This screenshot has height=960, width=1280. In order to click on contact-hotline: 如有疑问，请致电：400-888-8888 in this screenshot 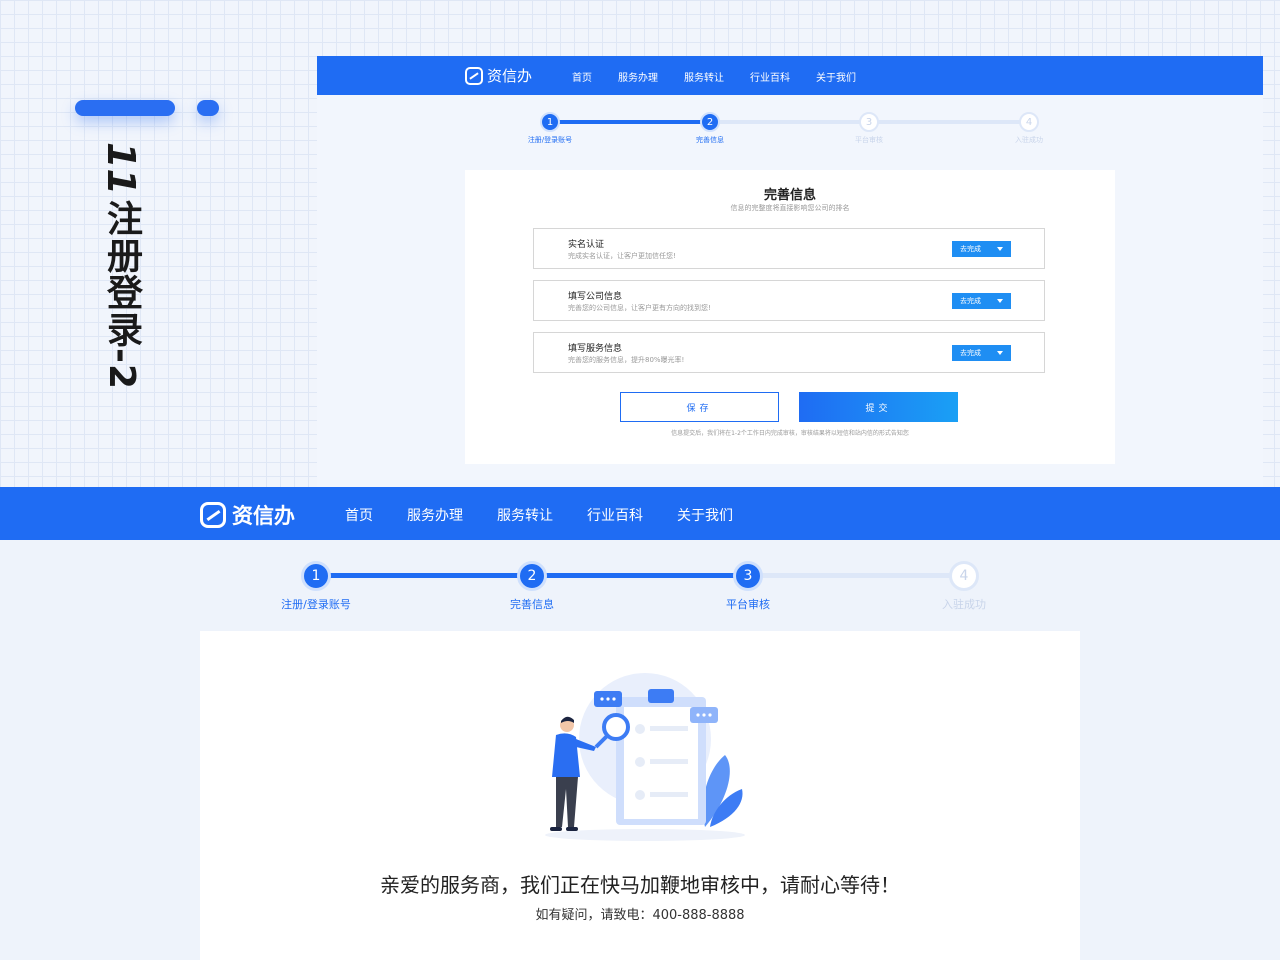, I will do `click(640, 915)`.